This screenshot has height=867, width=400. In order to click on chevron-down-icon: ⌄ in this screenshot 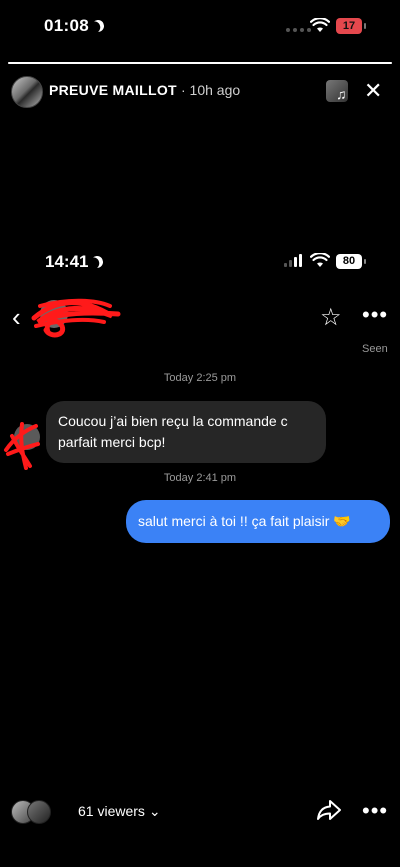, I will do `click(154, 811)`.